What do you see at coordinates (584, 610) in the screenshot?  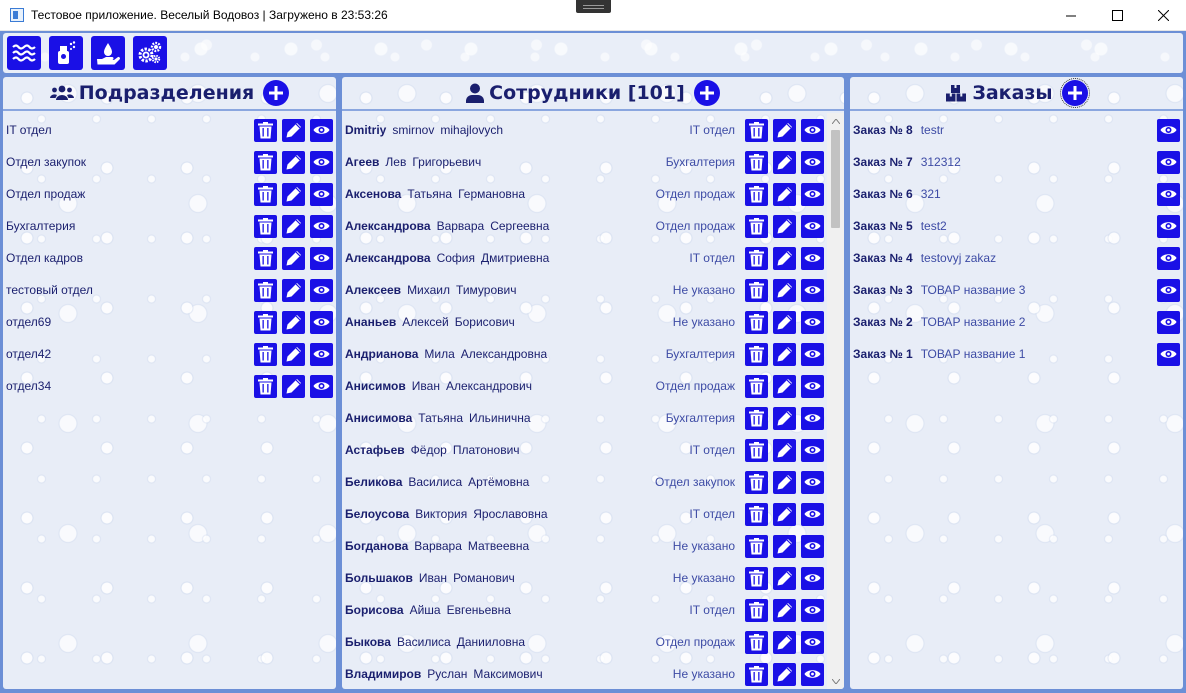 I see `employee-row: Борисова Айша Евгеньевна IT отдел` at bounding box center [584, 610].